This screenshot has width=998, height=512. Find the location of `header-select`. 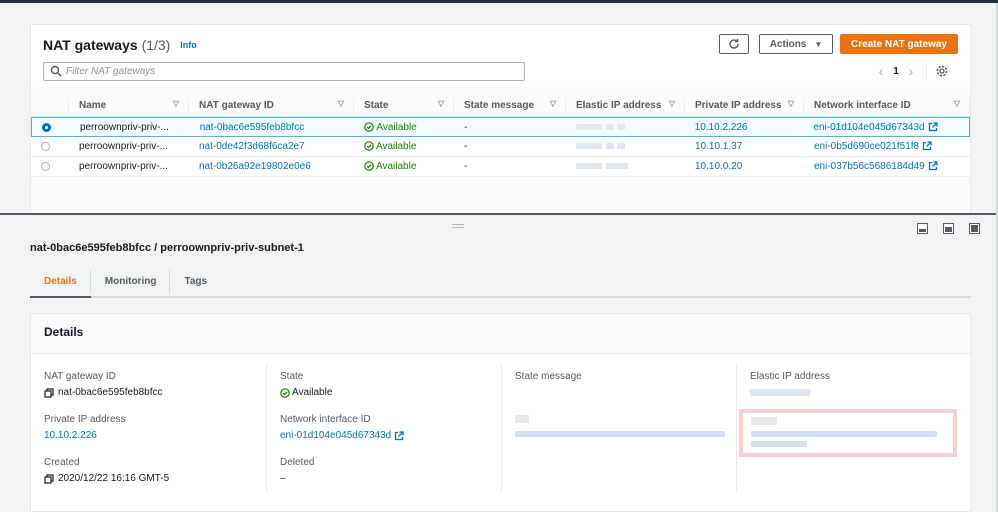

header-select is located at coordinates (50, 105).